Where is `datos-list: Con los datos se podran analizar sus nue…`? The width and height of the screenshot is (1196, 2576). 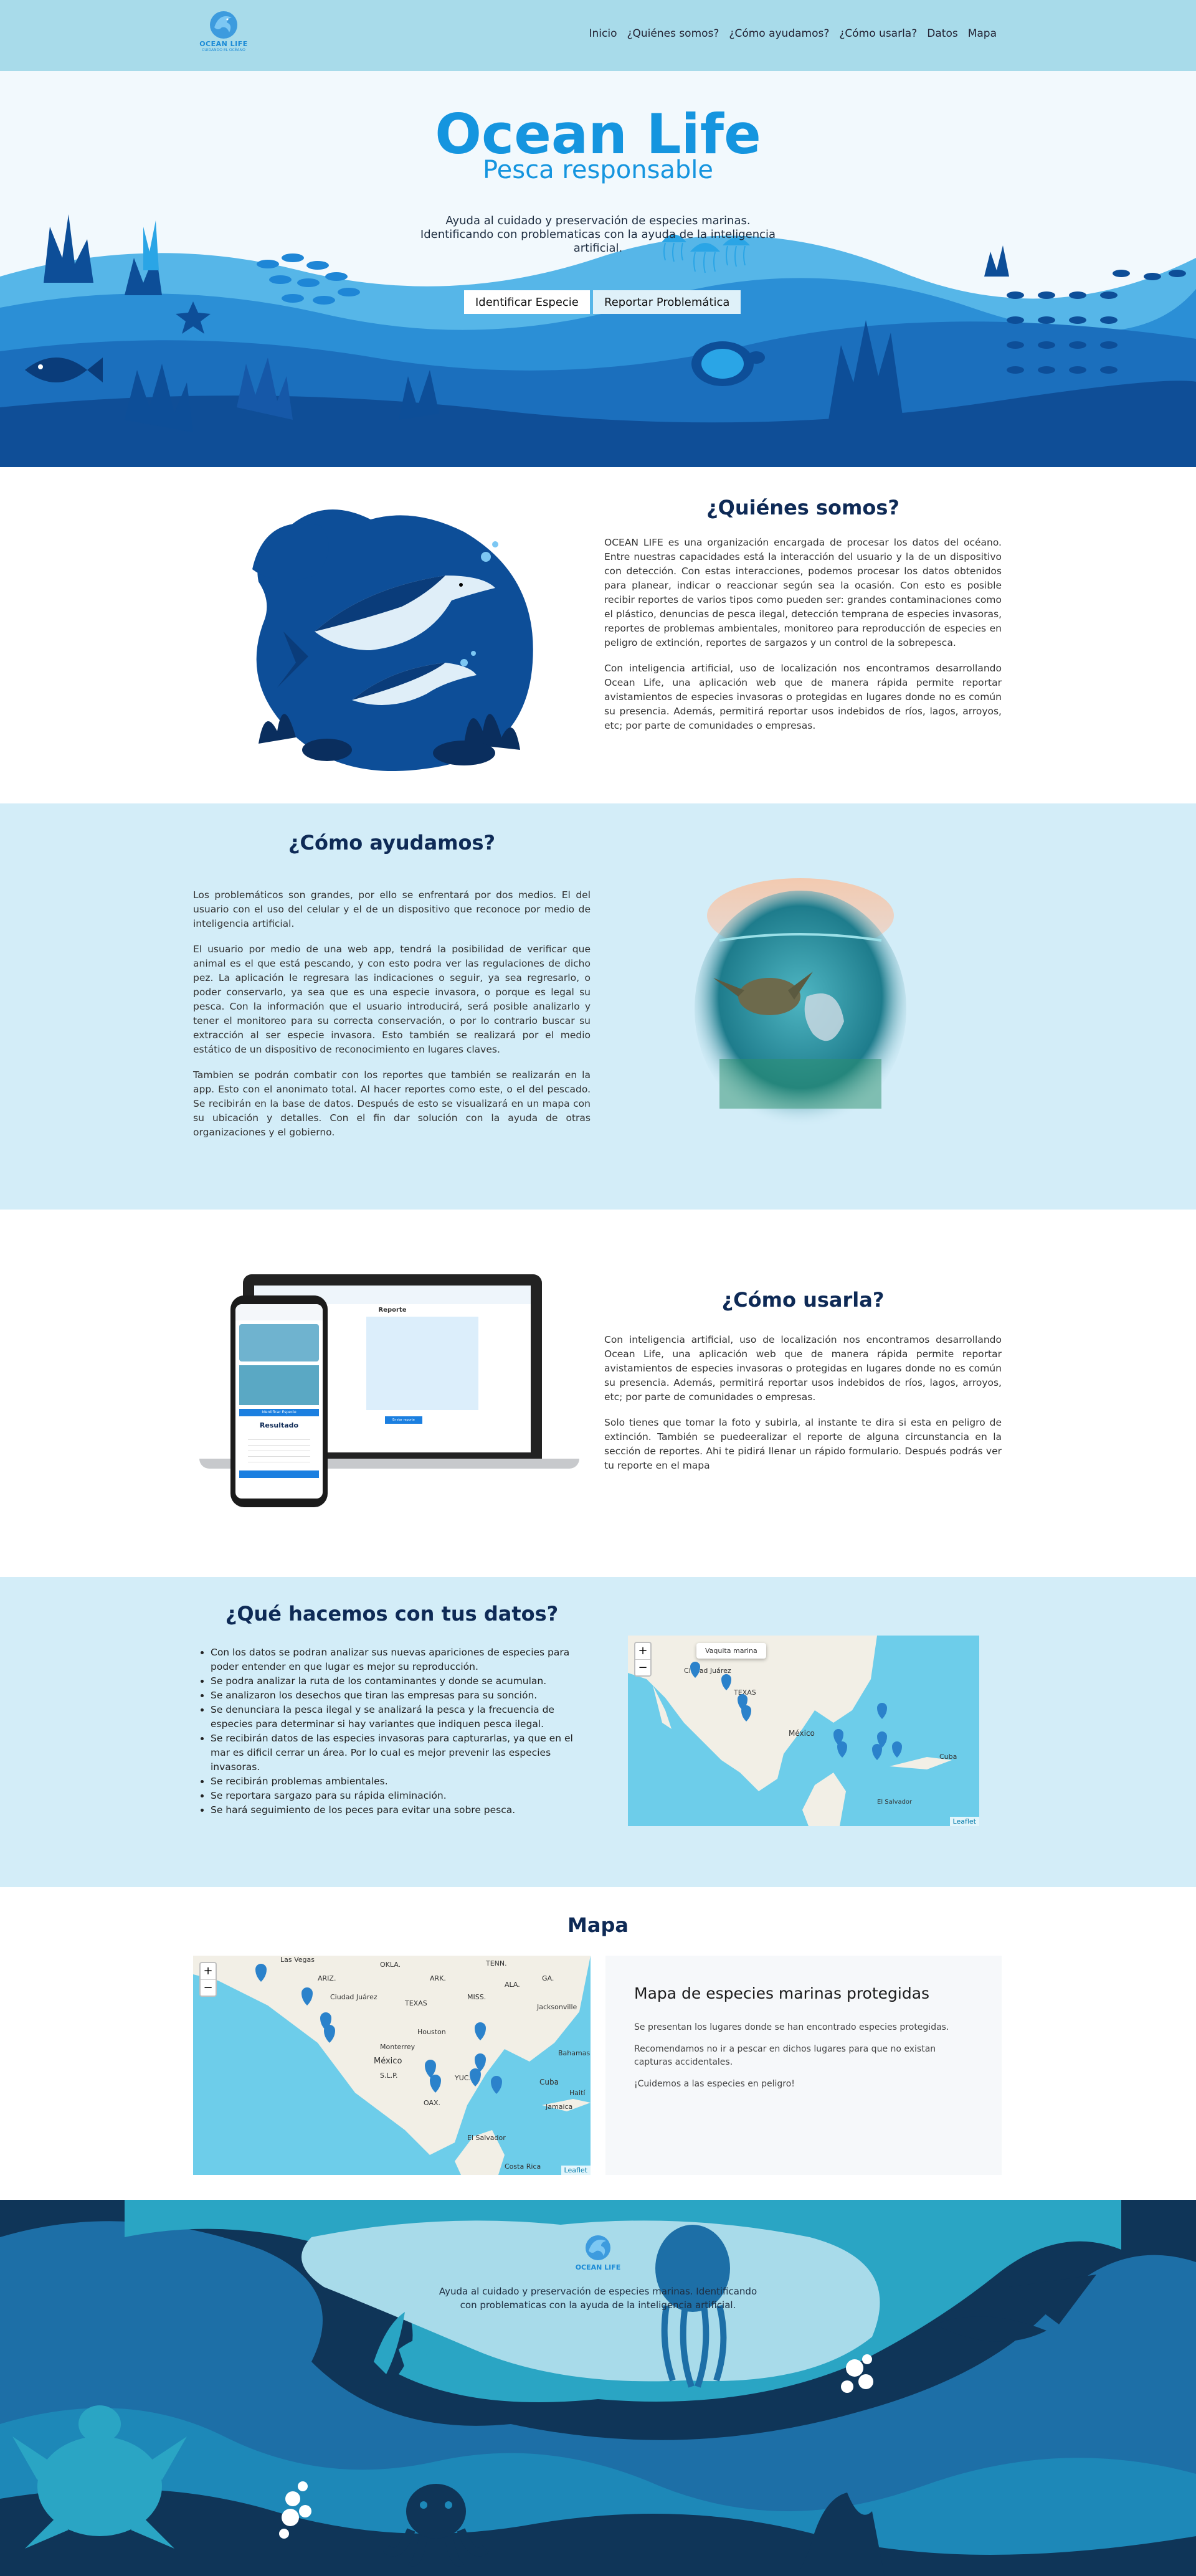 datos-list: Con los datos se podran analizar sus nue… is located at coordinates (392, 1732).